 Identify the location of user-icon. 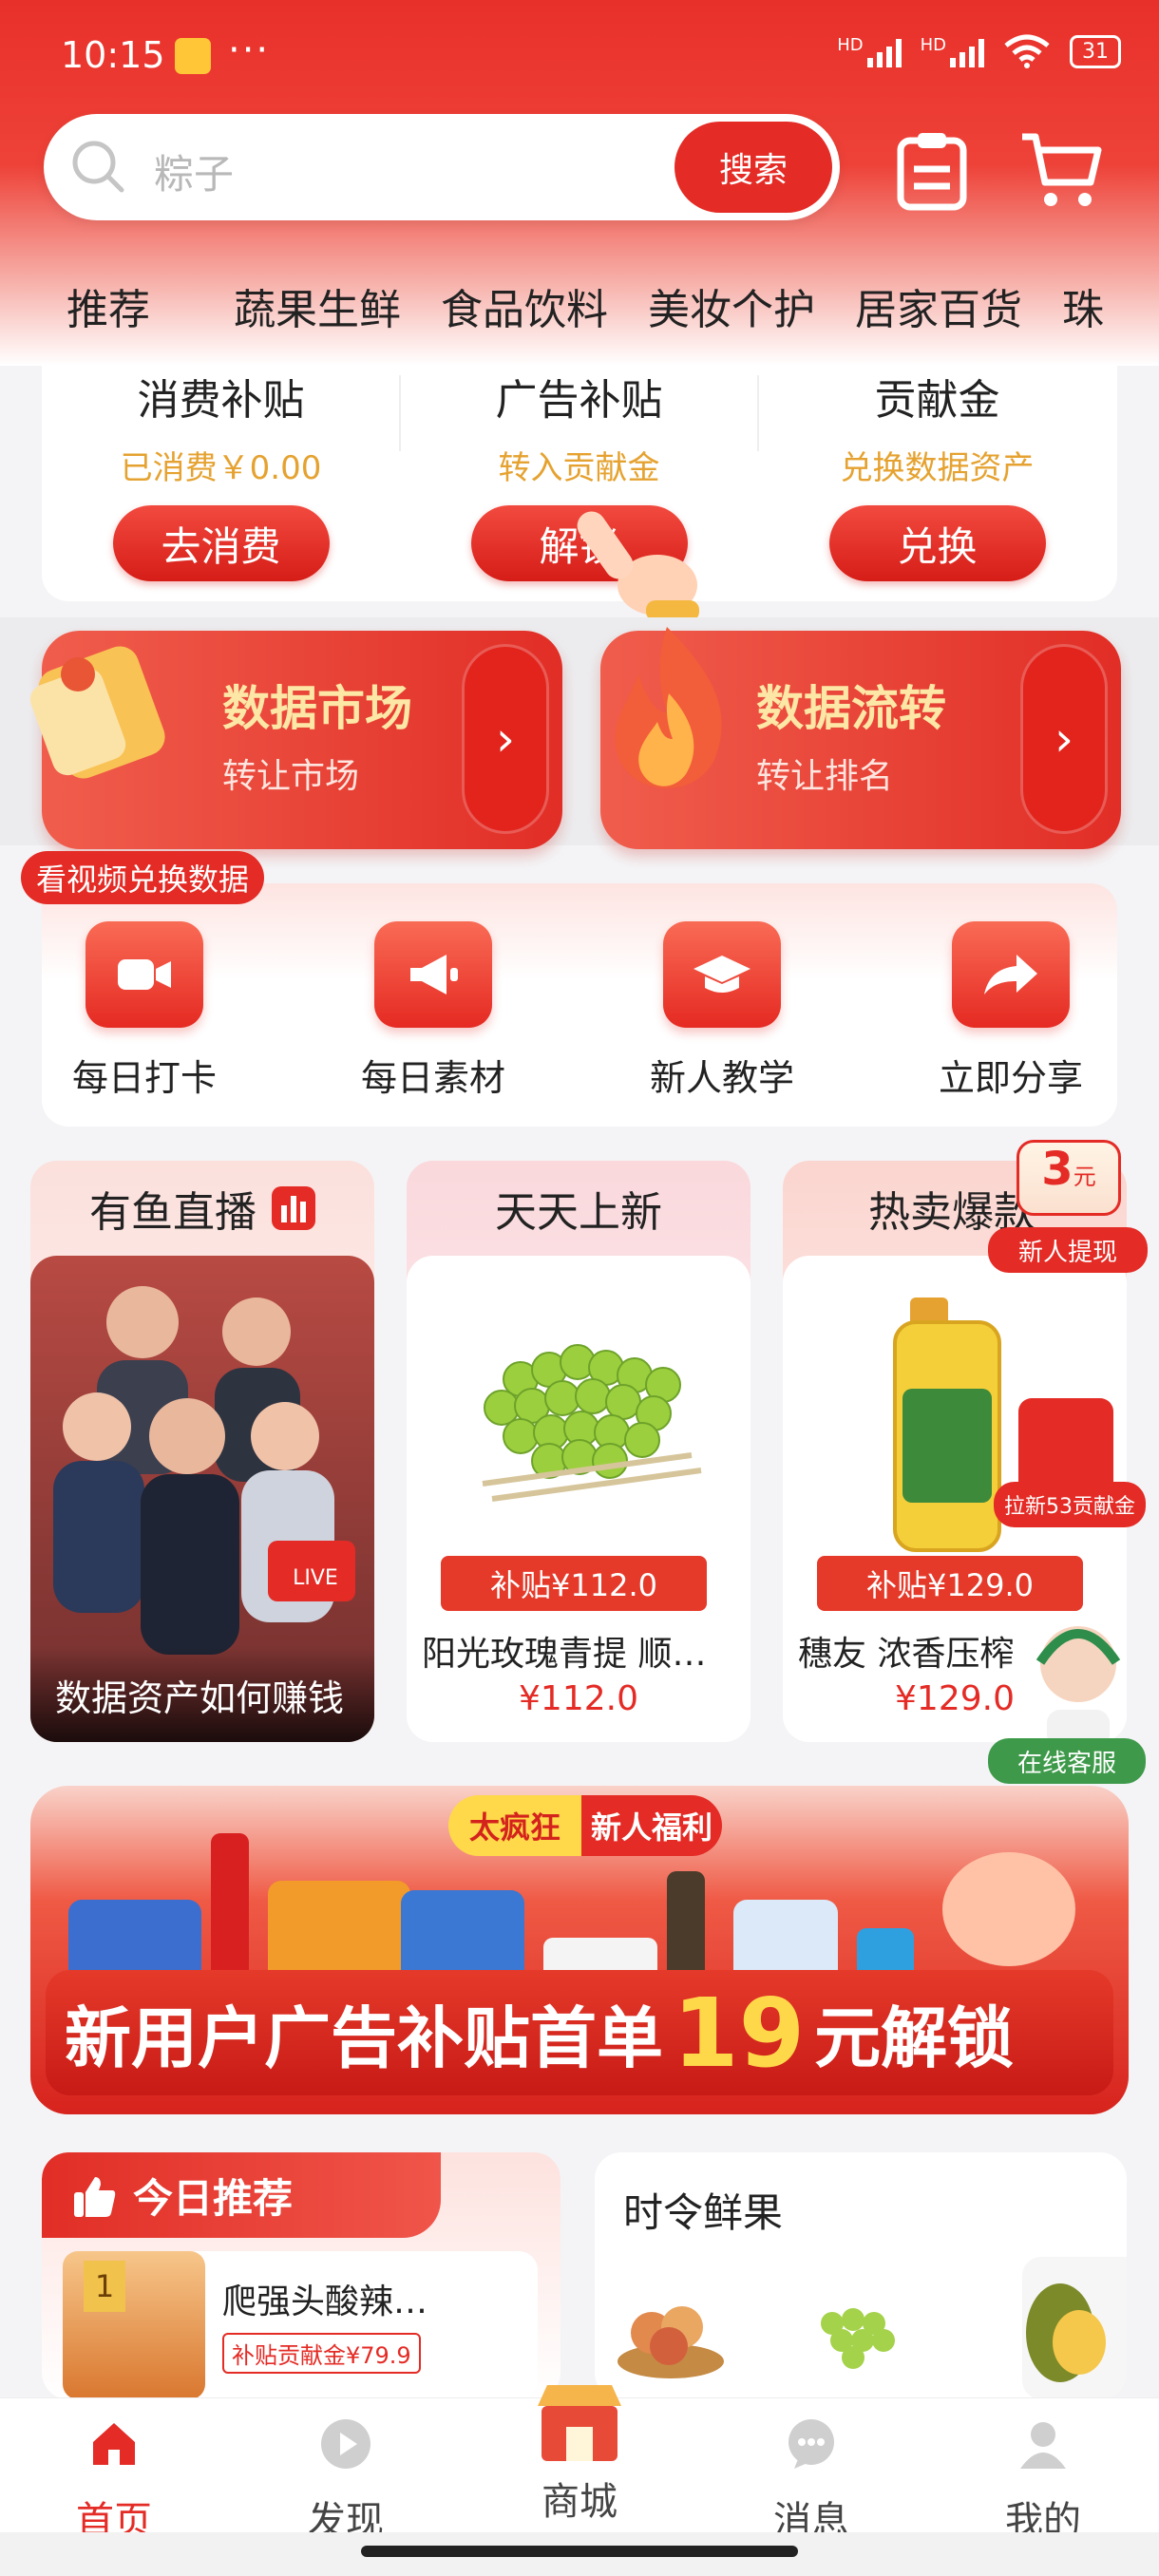
(1043, 2445).